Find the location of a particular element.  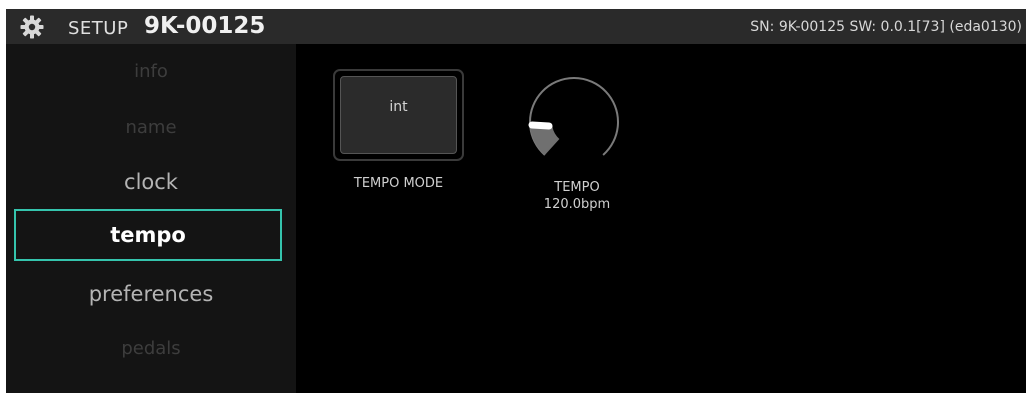

tempo-value: 120.0bpm is located at coordinates (577, 204).